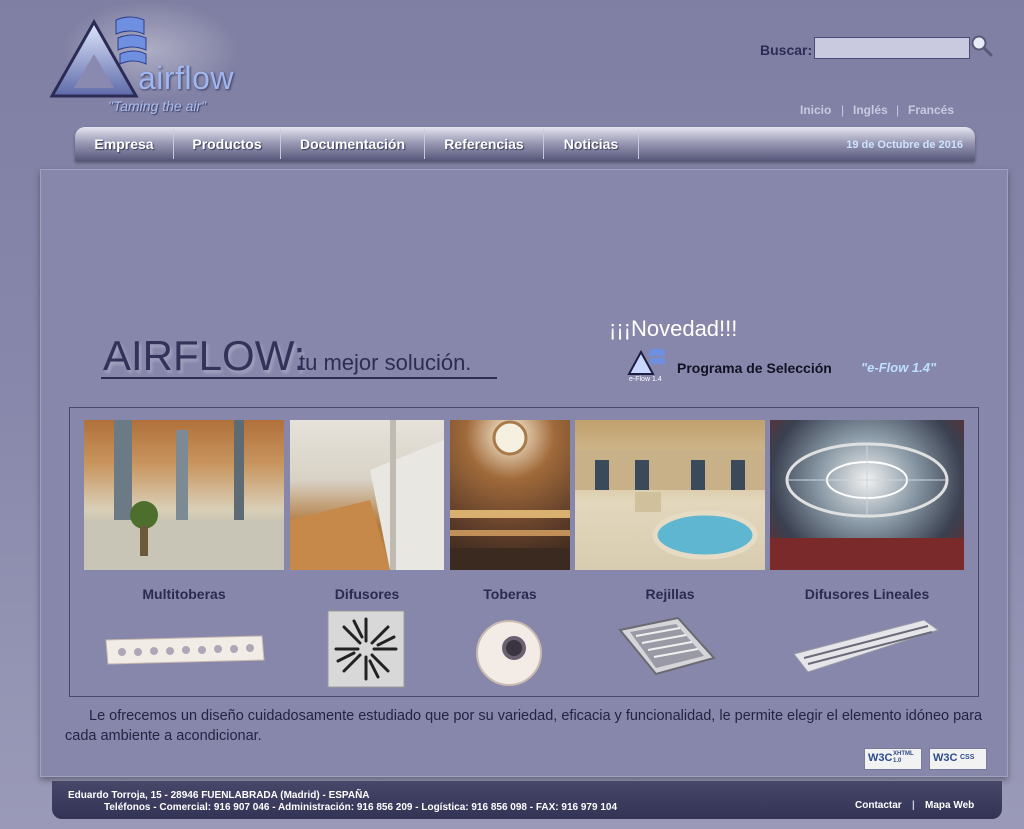 The height and width of the screenshot is (829, 1024). I want to click on lang-link-ingles: Inglés, so click(870, 110).